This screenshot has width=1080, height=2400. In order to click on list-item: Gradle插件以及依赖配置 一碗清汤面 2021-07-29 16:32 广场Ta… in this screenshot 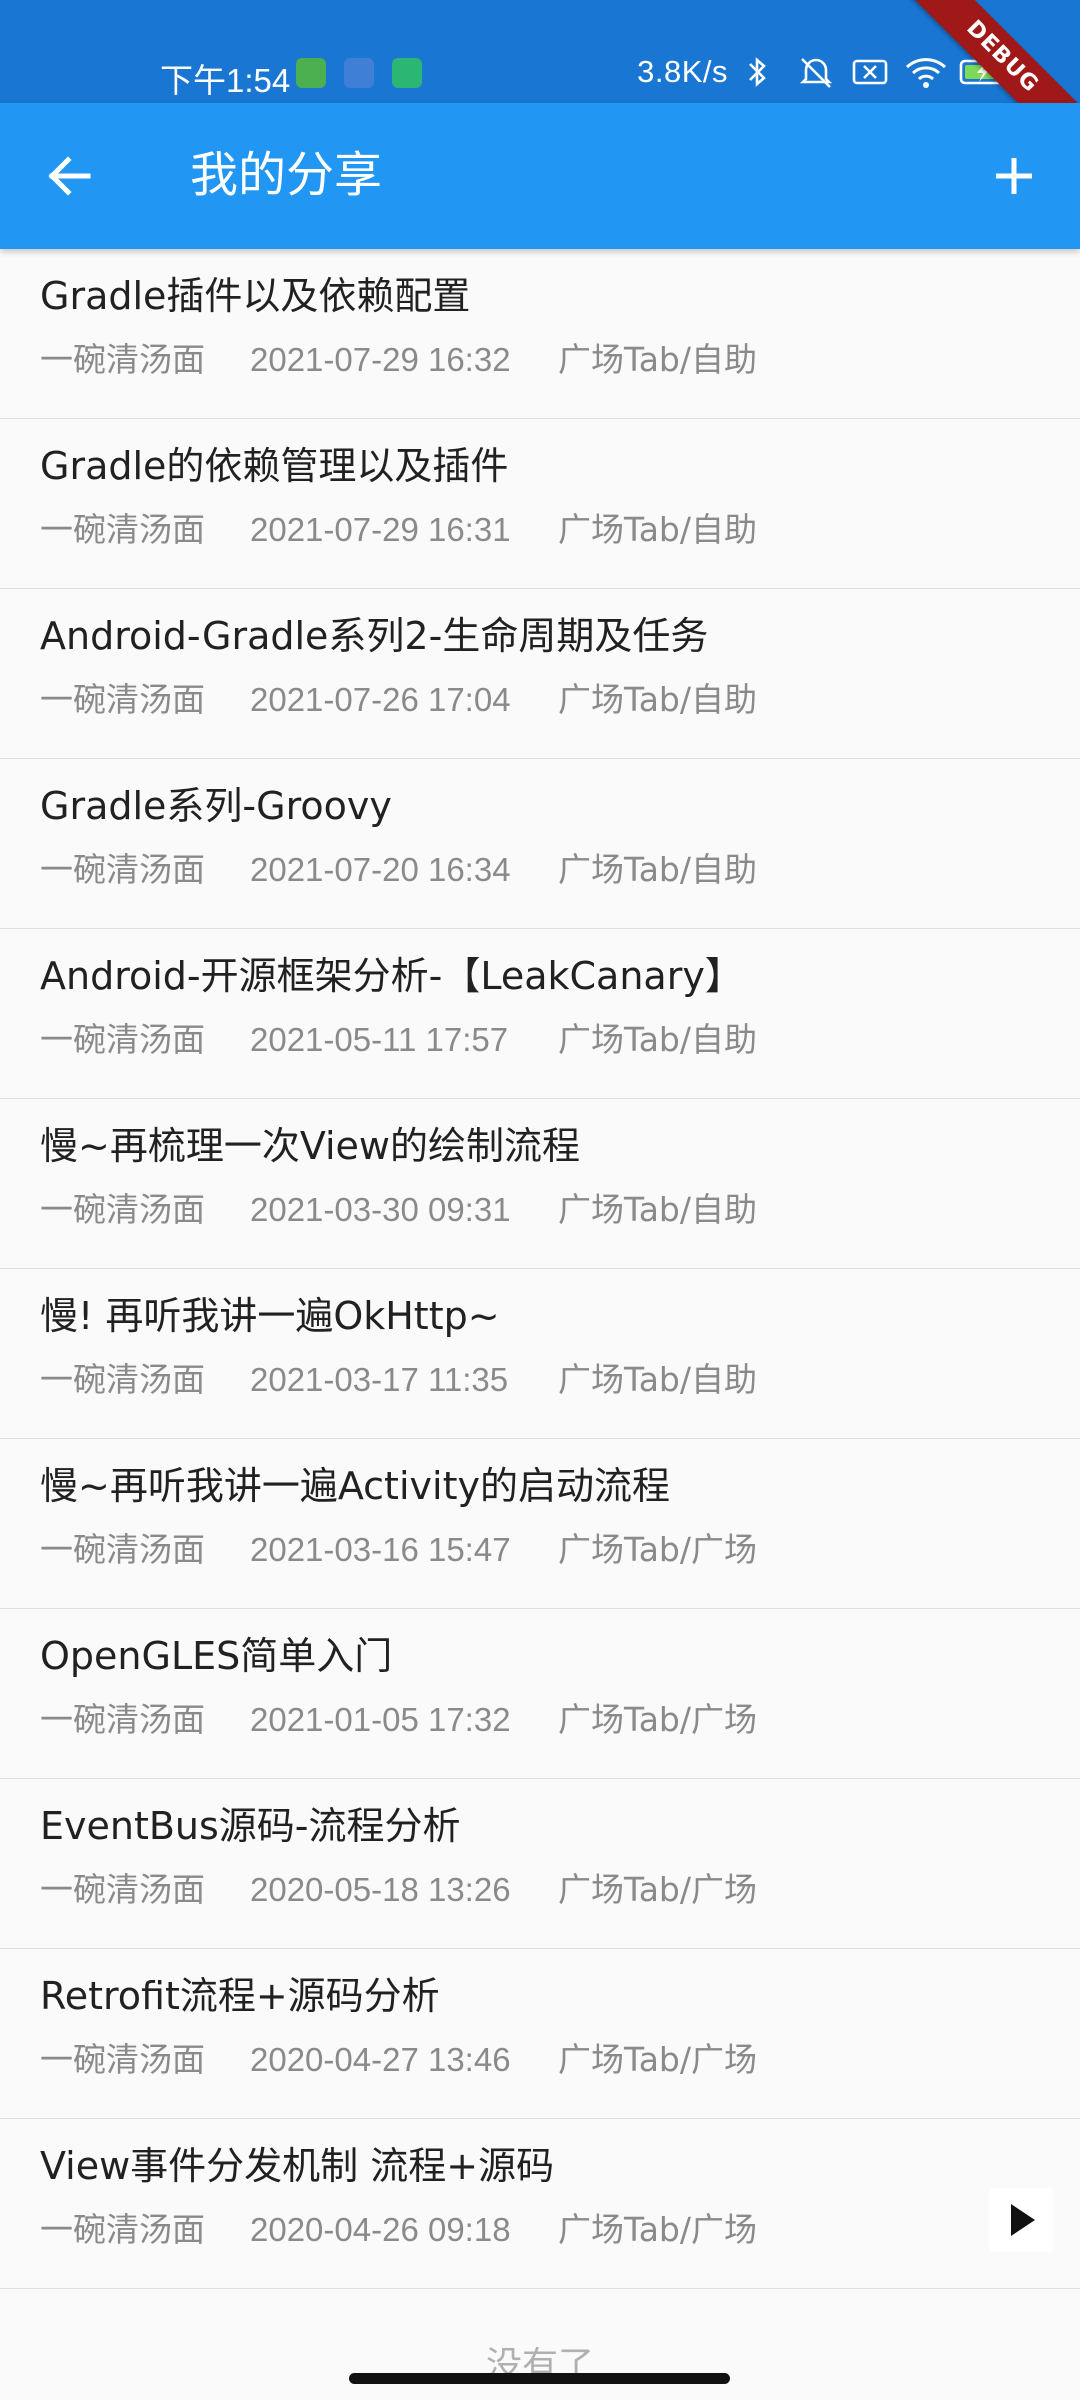, I will do `click(540, 334)`.